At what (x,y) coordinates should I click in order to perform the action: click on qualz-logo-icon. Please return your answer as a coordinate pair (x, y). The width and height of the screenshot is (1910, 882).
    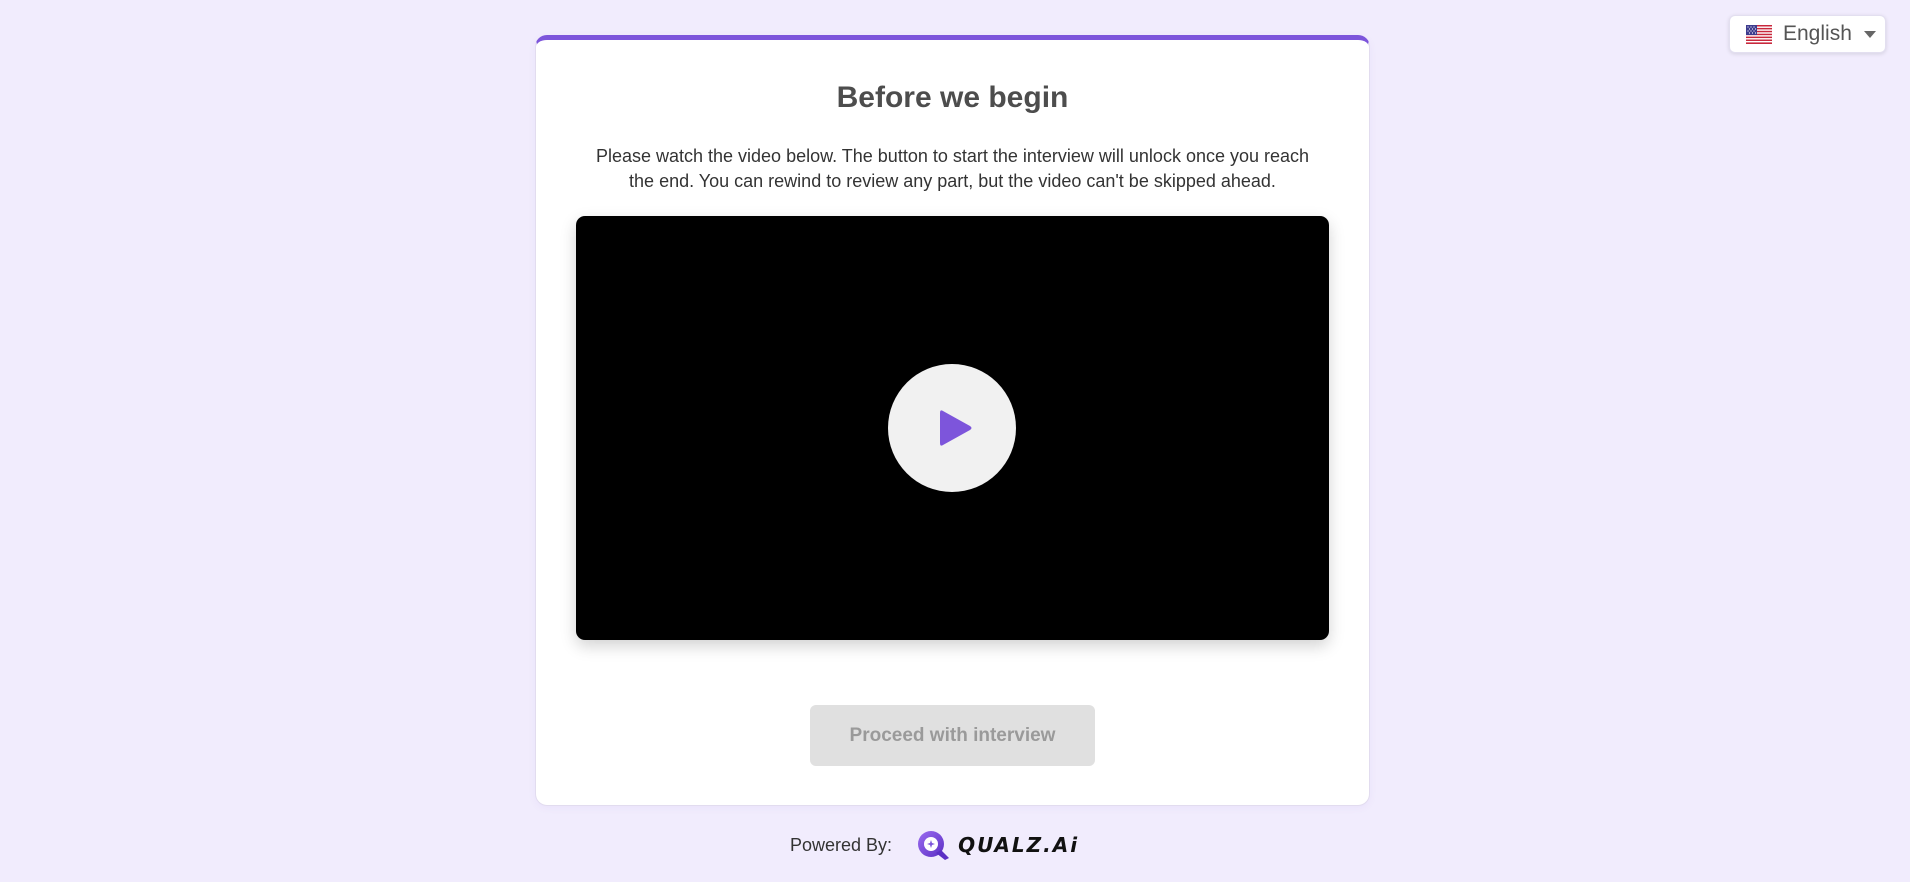
    Looking at the image, I should click on (934, 845).